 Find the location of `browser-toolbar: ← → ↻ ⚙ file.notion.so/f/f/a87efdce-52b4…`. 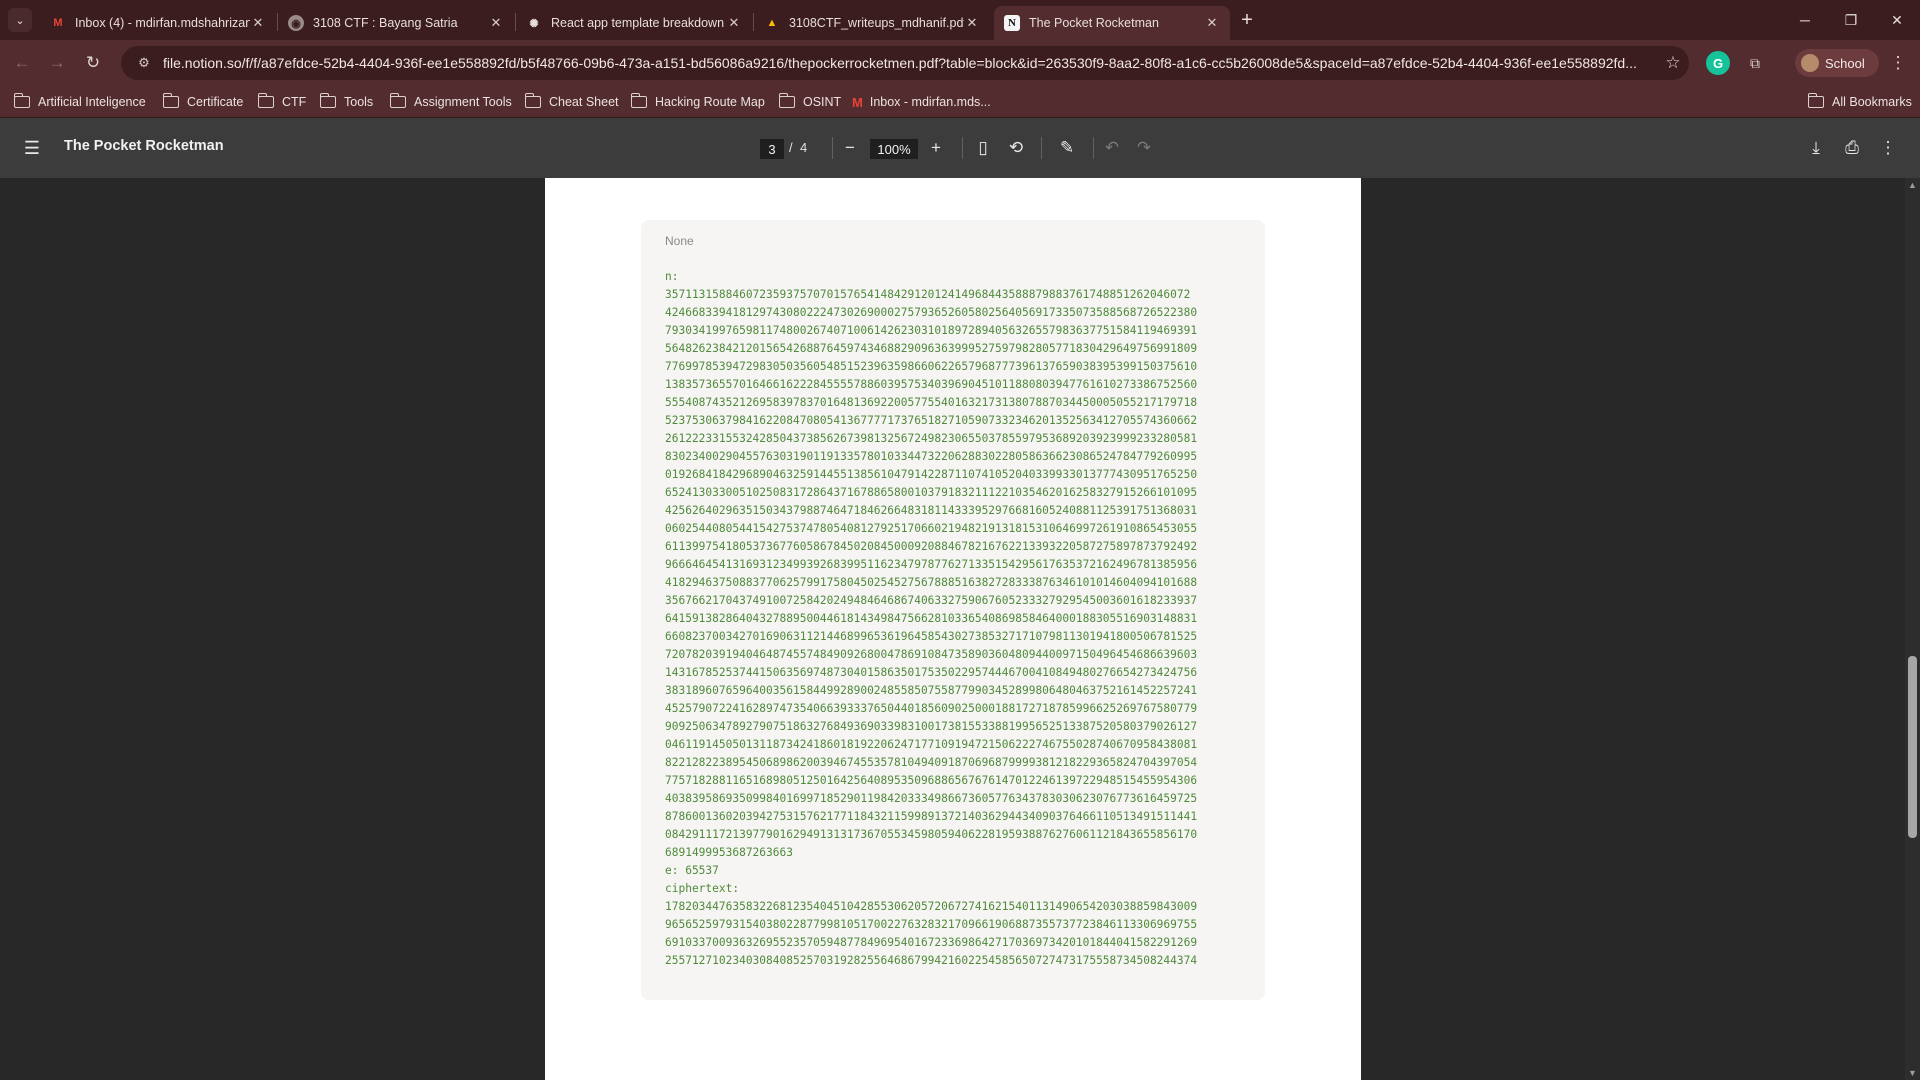

browser-toolbar: ← → ↻ ⚙ file.notion.so/f/f/a87efdce-52b4… is located at coordinates (960, 63).